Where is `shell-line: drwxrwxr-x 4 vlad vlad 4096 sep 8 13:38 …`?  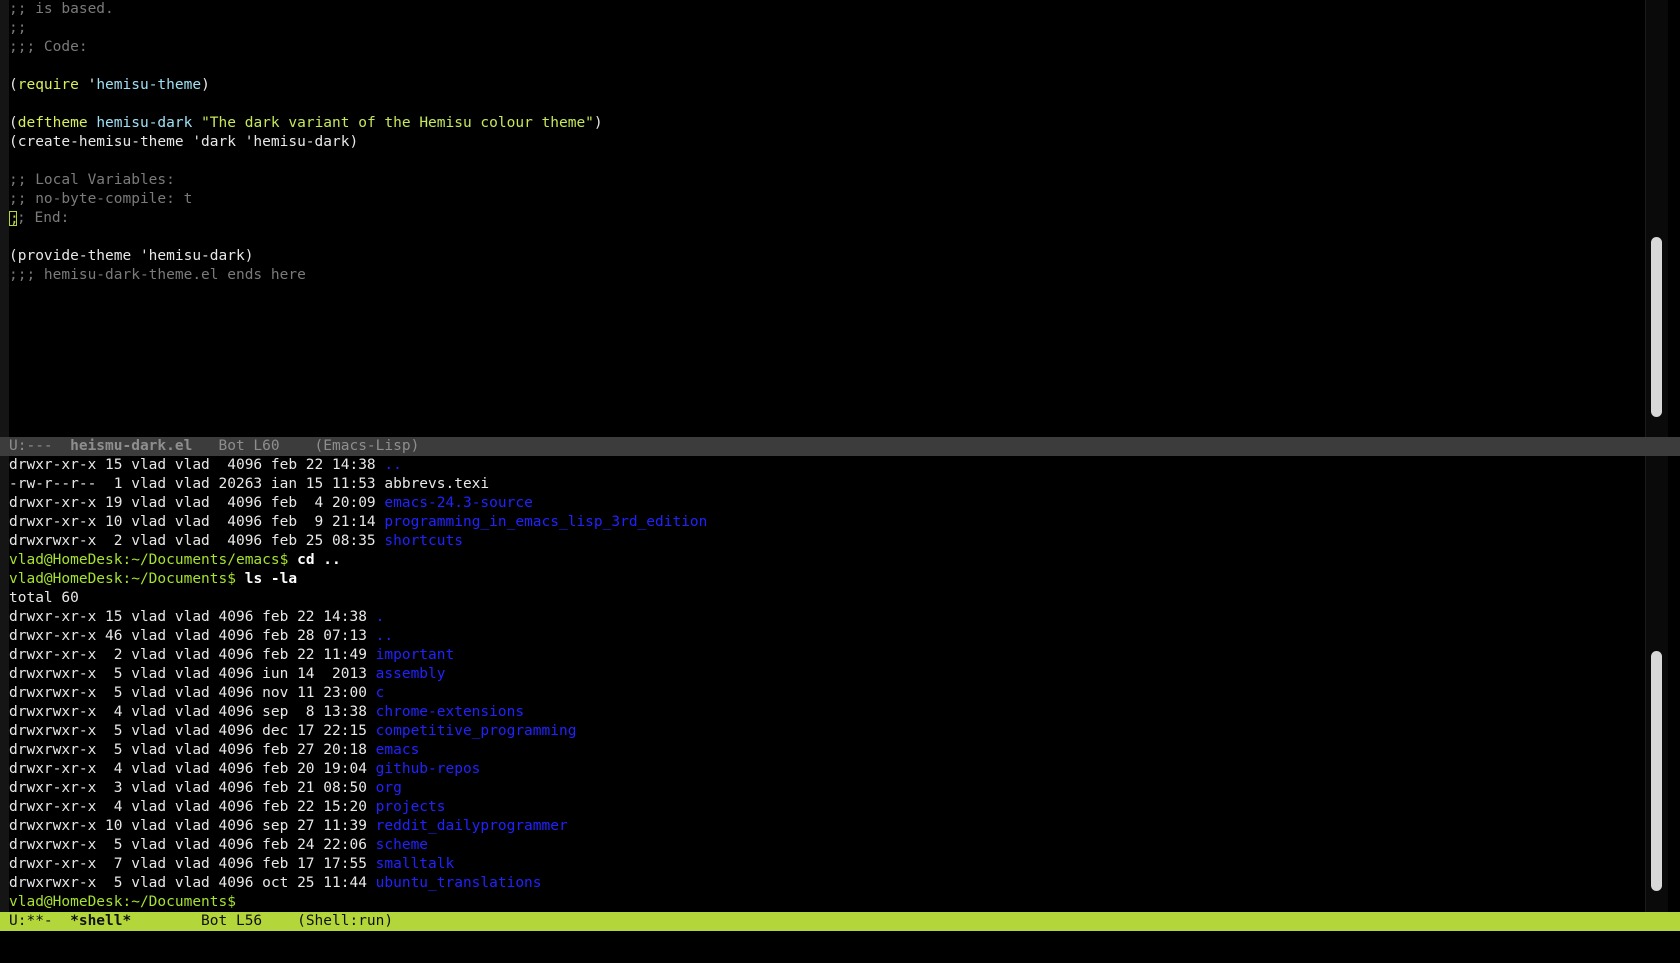 shell-line: drwxrwxr-x 4 vlad vlad 4096 sep 8 13:38 … is located at coordinates (827, 712).